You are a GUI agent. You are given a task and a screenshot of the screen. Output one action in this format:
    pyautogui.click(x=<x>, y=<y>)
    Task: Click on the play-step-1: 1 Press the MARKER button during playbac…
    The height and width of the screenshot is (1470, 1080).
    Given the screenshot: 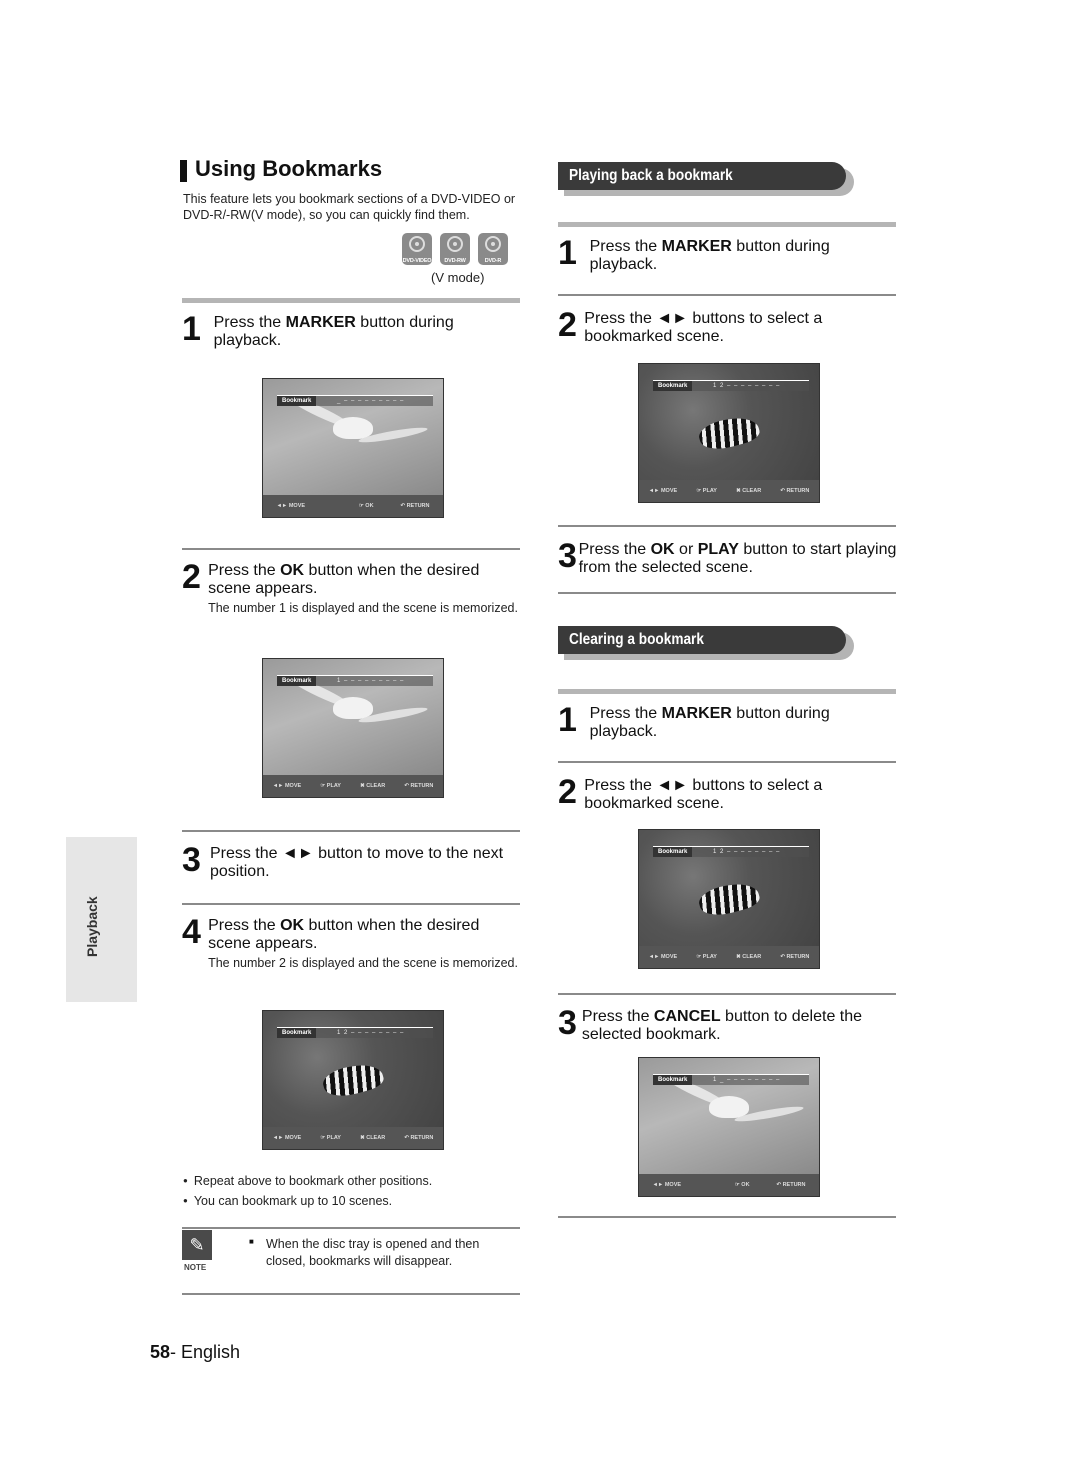 What is the action you would take?
    pyautogui.click(x=694, y=253)
    